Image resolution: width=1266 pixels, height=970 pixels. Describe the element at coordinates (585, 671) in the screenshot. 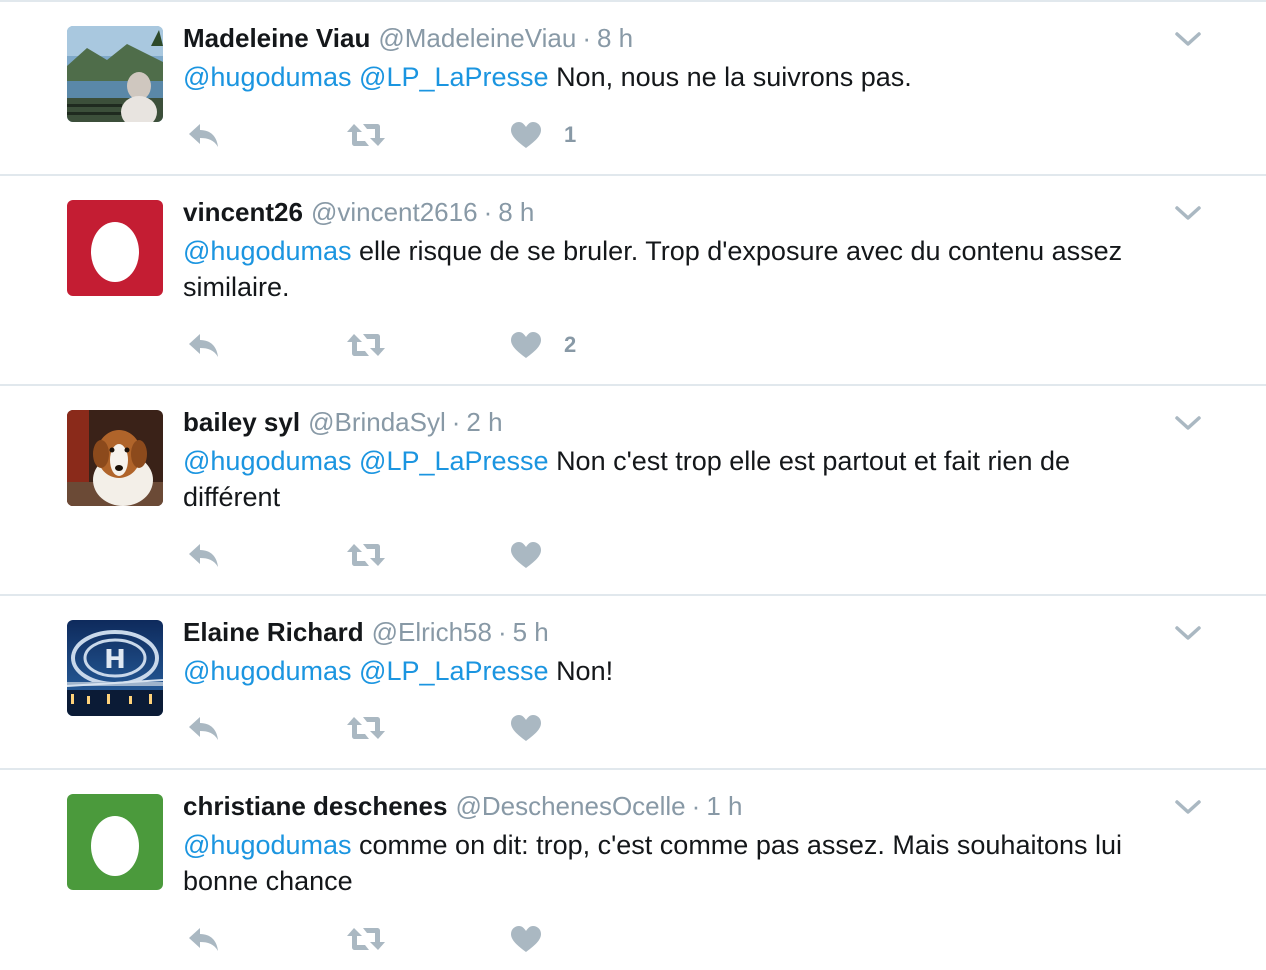

I see `tweet-body: Non!` at that location.